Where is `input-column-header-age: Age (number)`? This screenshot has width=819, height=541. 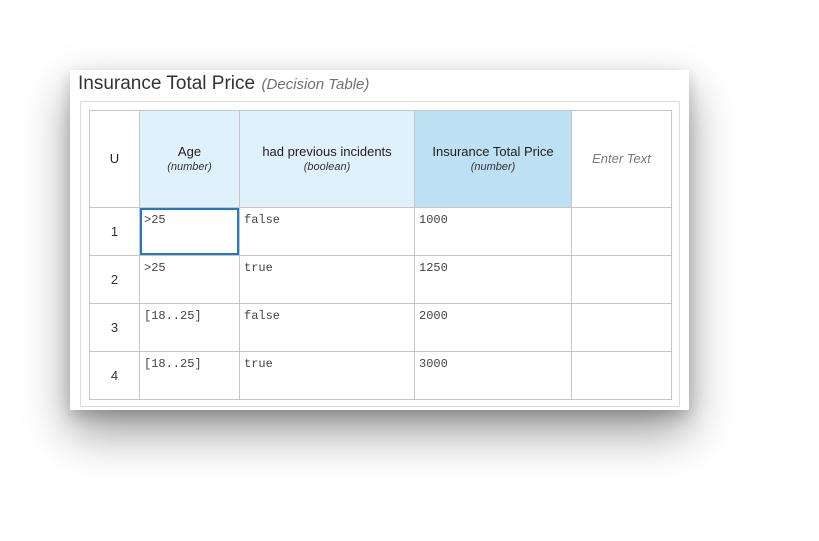
input-column-header-age: Age (number) is located at coordinates (189, 159).